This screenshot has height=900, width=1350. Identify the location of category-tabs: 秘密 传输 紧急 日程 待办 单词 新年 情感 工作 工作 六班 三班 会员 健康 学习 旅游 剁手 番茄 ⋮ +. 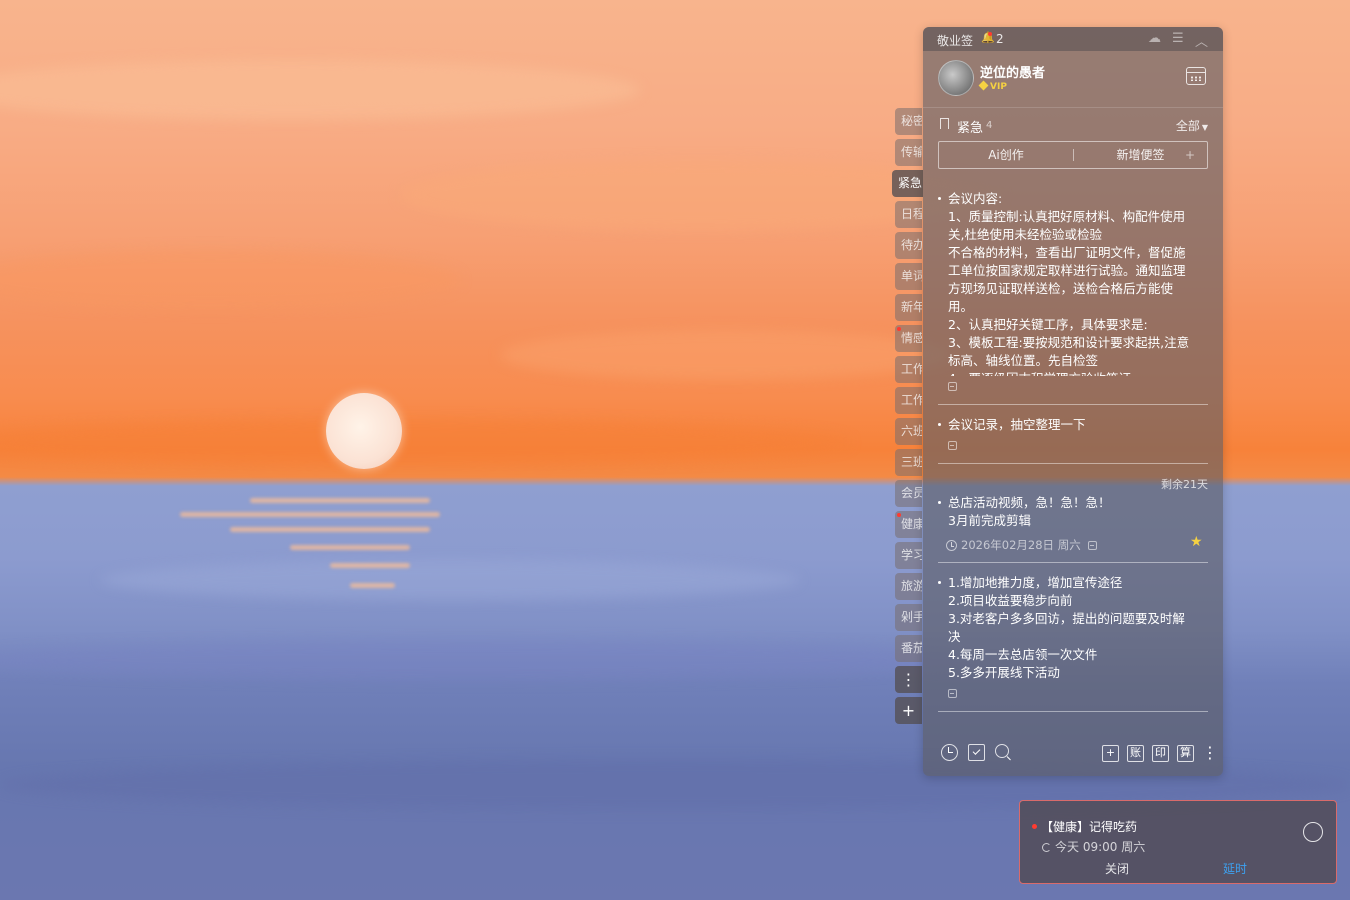
(907, 418).